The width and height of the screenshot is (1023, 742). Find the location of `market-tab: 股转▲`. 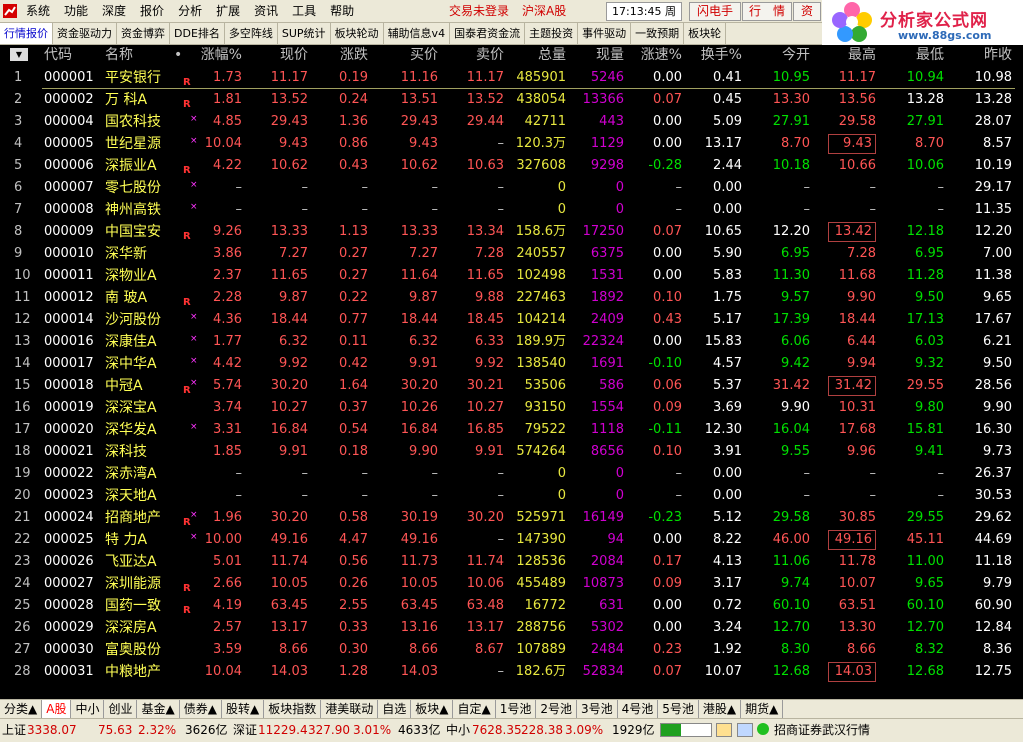

market-tab: 股转▲ is located at coordinates (243, 709).